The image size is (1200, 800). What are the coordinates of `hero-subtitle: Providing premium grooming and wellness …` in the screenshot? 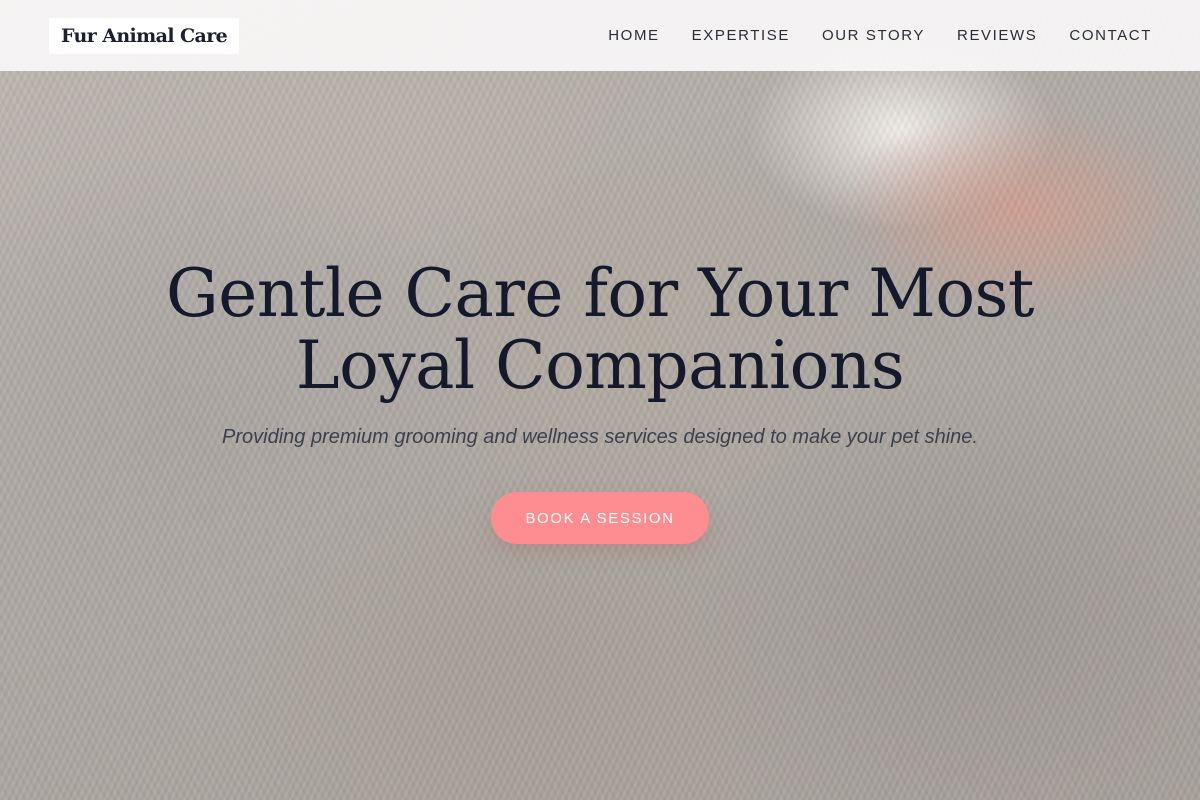 It's located at (600, 437).